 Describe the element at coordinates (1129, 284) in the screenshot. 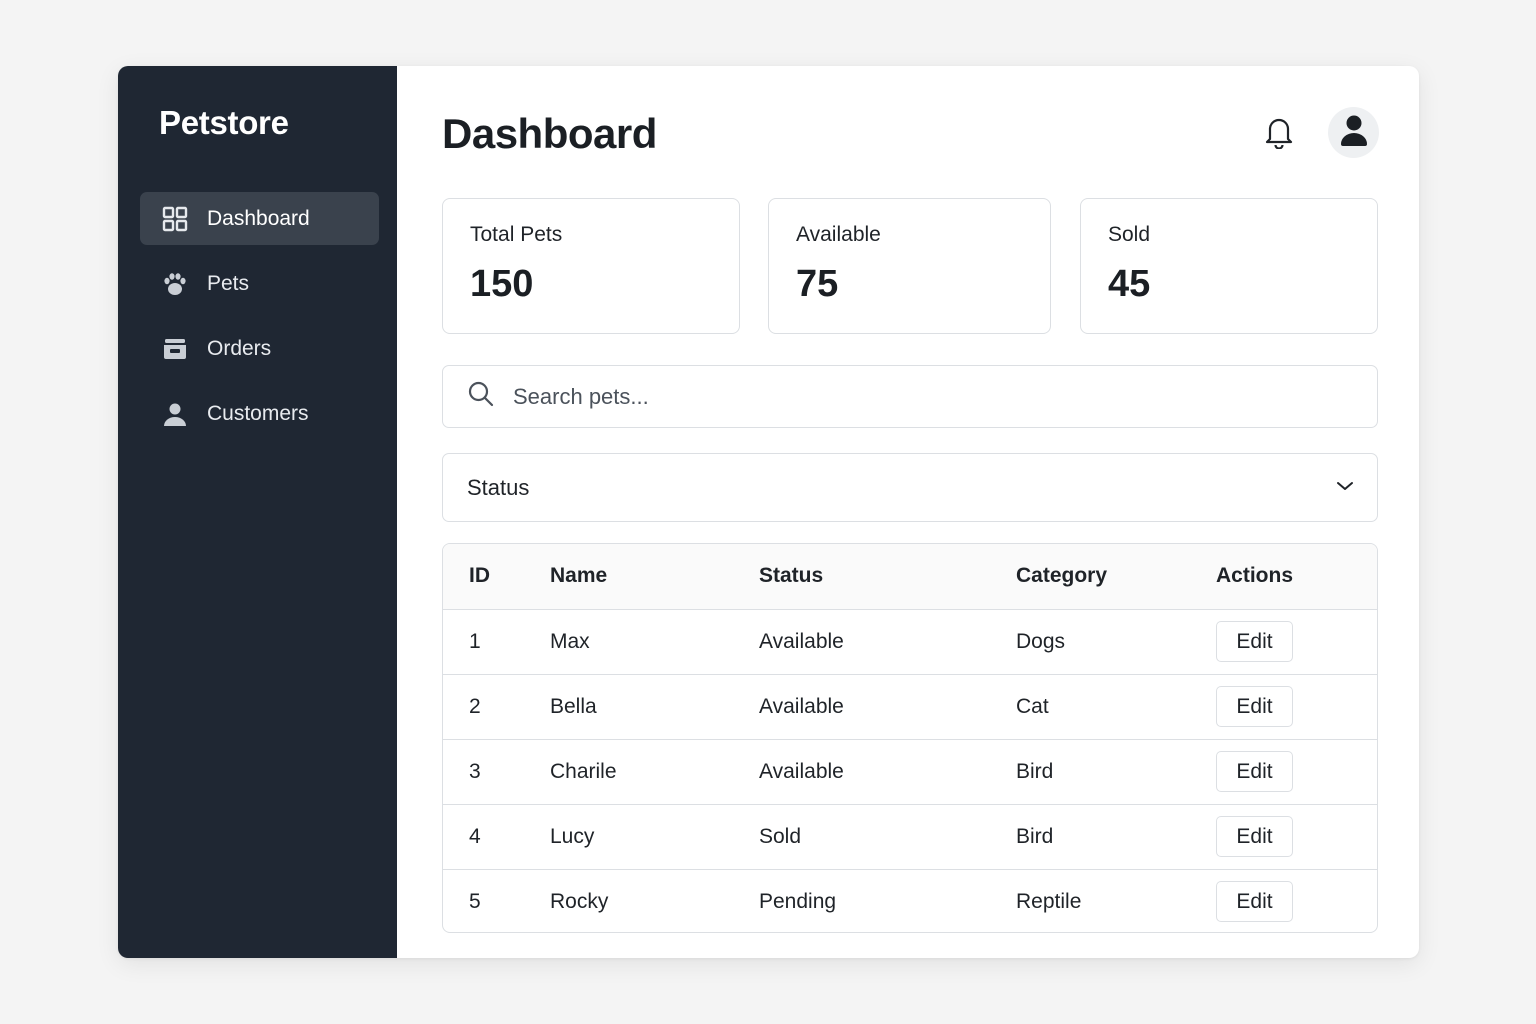

I see `stat-value: 45` at that location.